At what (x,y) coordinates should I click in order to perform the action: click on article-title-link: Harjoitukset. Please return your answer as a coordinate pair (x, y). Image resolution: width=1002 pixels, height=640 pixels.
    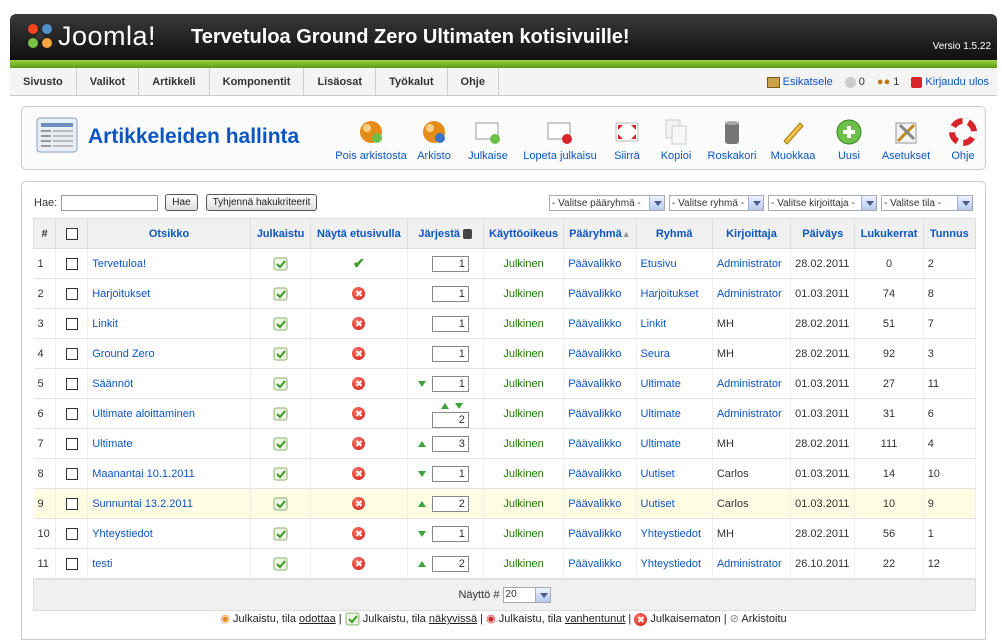
    Looking at the image, I should click on (169, 293).